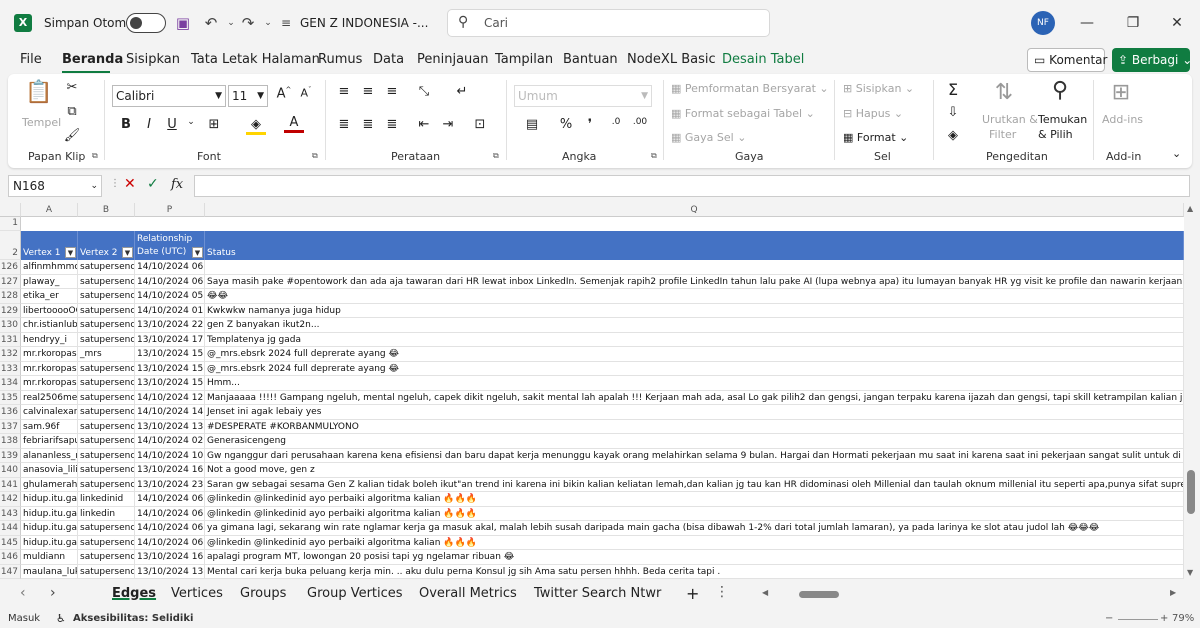  I want to click on vertical-scrollbar, so click(1192, 391).